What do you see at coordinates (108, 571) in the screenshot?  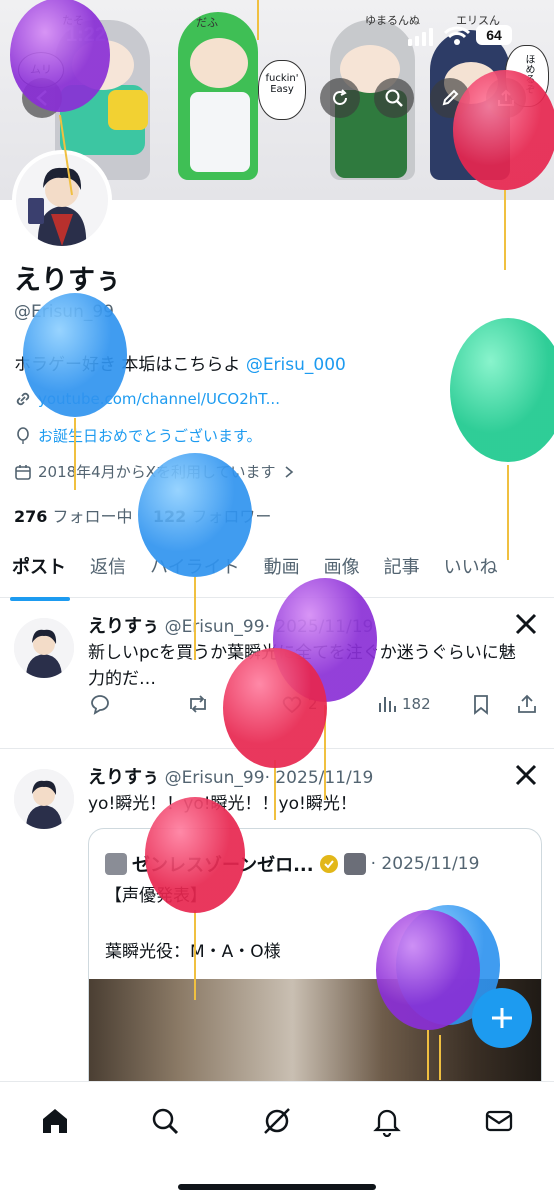 I see `tab-replies: 返信` at bounding box center [108, 571].